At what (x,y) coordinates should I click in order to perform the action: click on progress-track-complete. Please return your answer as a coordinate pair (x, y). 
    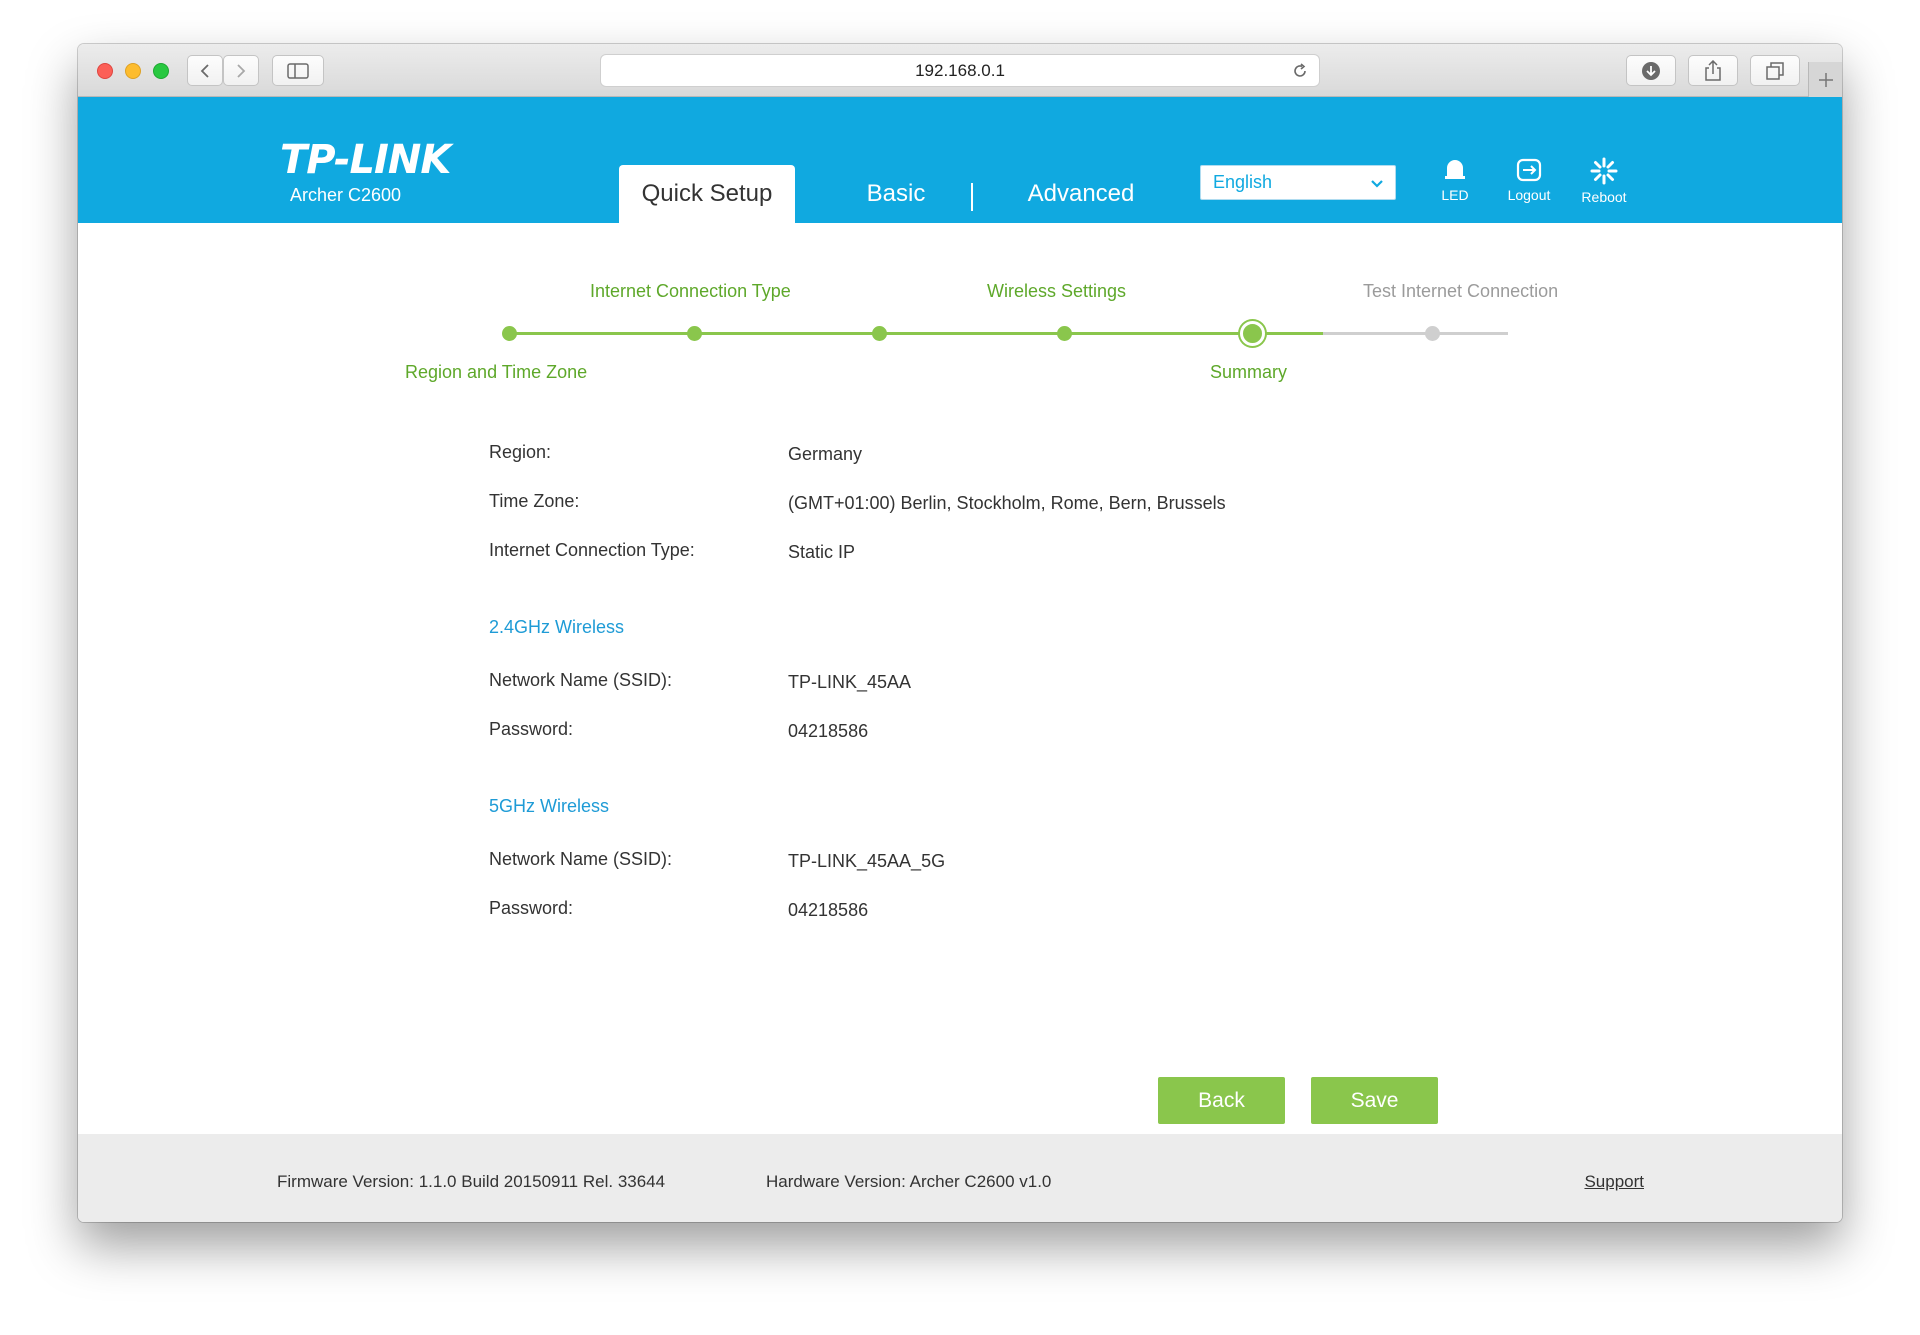
    Looking at the image, I should click on (916, 333).